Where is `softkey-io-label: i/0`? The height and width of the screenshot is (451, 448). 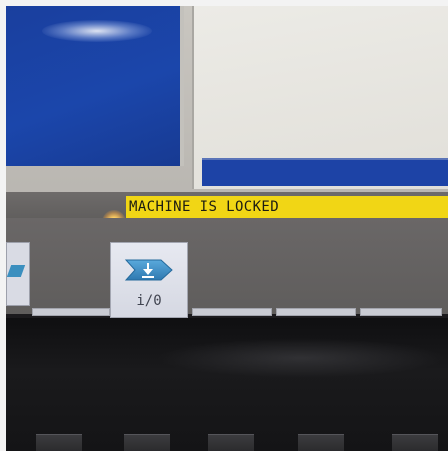 softkey-io-label: i/0 is located at coordinates (149, 301).